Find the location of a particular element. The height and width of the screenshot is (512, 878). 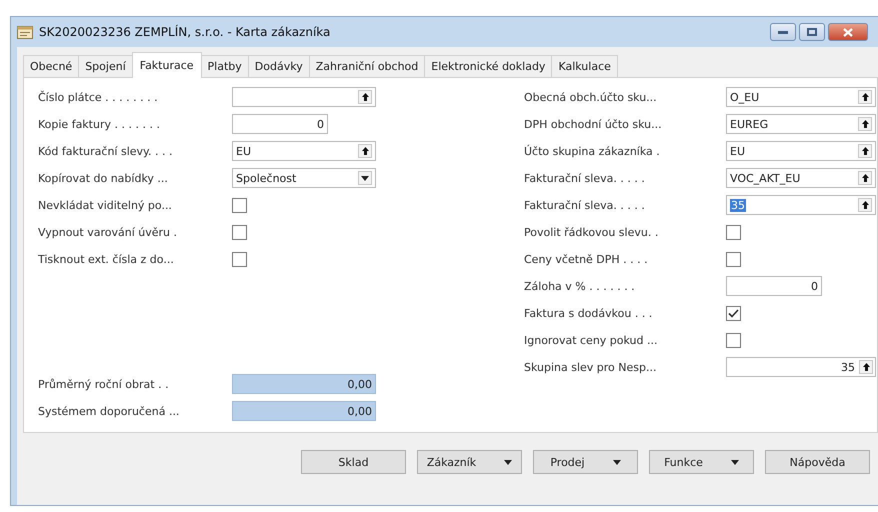

action-button: Funkce is located at coordinates (701, 462).